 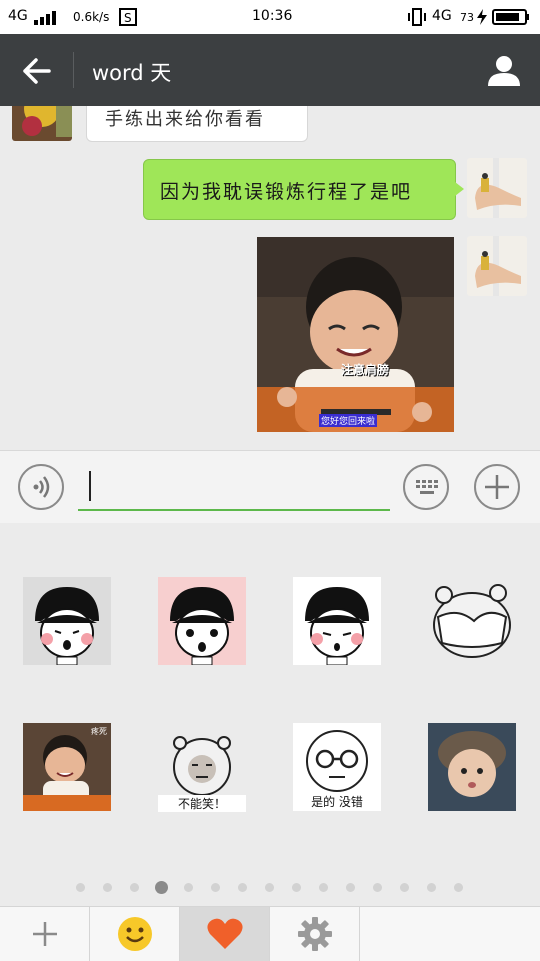 What do you see at coordinates (73, 70) in the screenshot?
I see `header-divider` at bounding box center [73, 70].